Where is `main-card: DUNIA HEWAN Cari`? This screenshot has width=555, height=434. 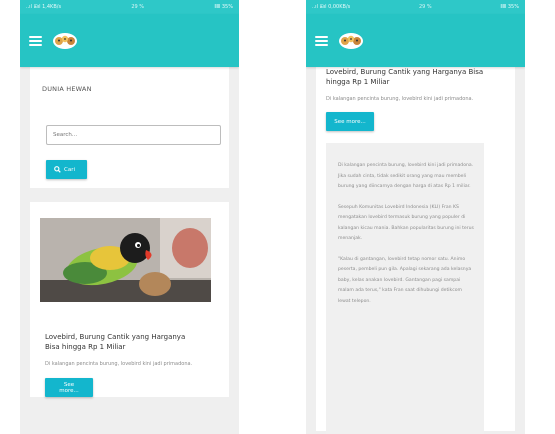 main-card: DUNIA HEWAN Cari is located at coordinates (129, 127).